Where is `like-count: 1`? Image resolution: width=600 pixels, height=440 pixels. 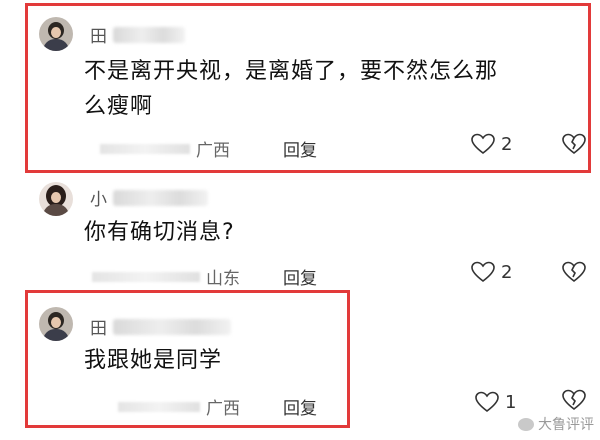 like-count: 1 is located at coordinates (511, 402).